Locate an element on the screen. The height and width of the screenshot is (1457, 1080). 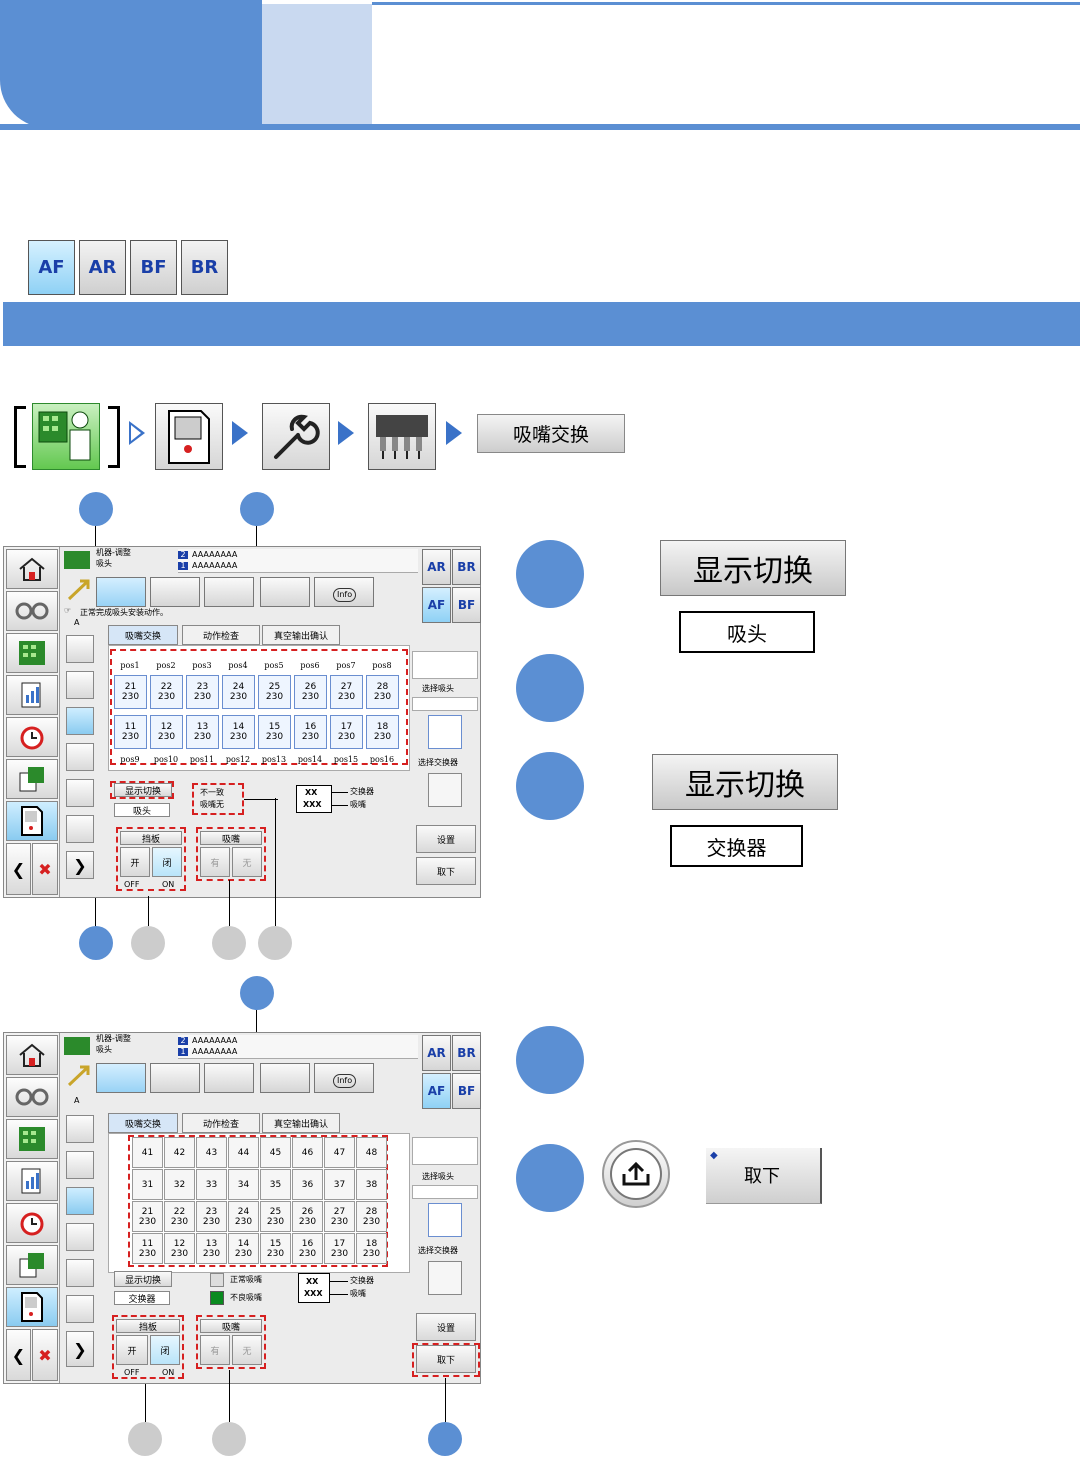
feeder-icon is located at coordinates (80, 1237).